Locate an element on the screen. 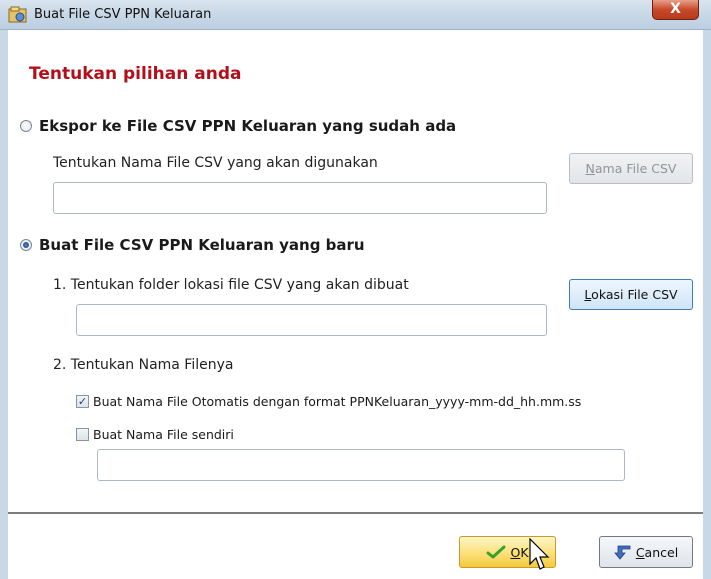 The image size is (711, 579). custom-filename-checkbox: Buat Nama File sendiri is located at coordinates (155, 434).